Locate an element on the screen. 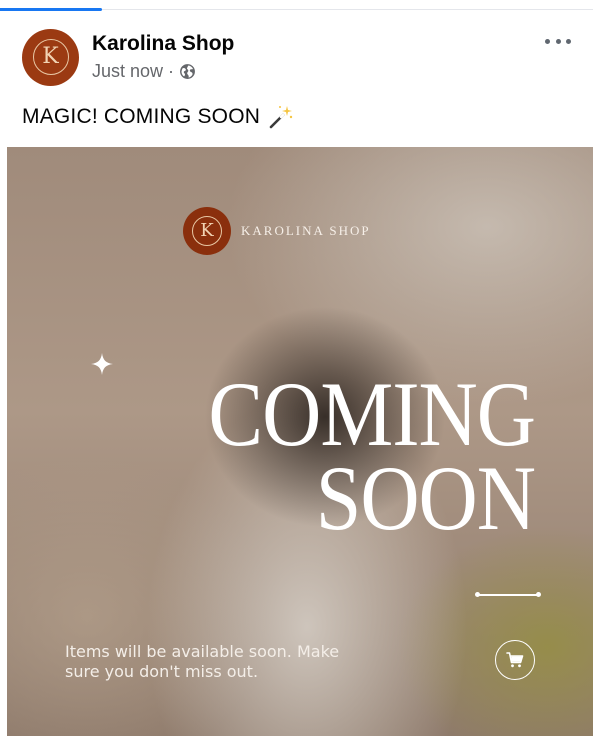 The image size is (593, 736). active-tab-indicator is located at coordinates (51, 9).